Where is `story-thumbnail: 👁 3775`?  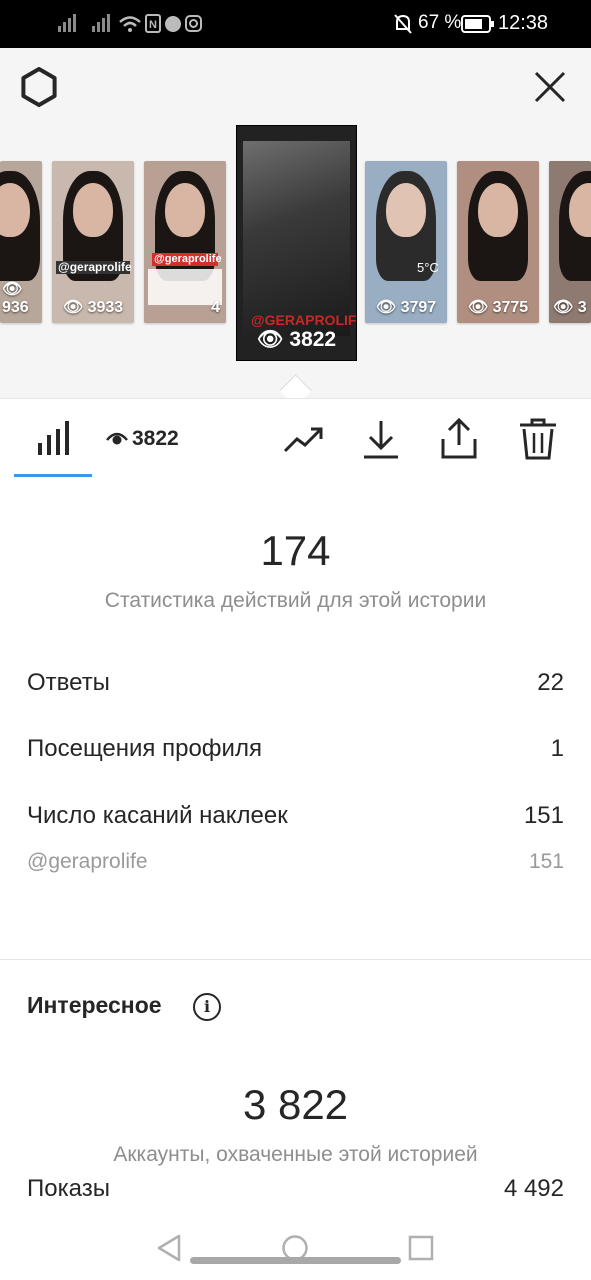
story-thumbnail: 👁 3775 is located at coordinates (498, 242).